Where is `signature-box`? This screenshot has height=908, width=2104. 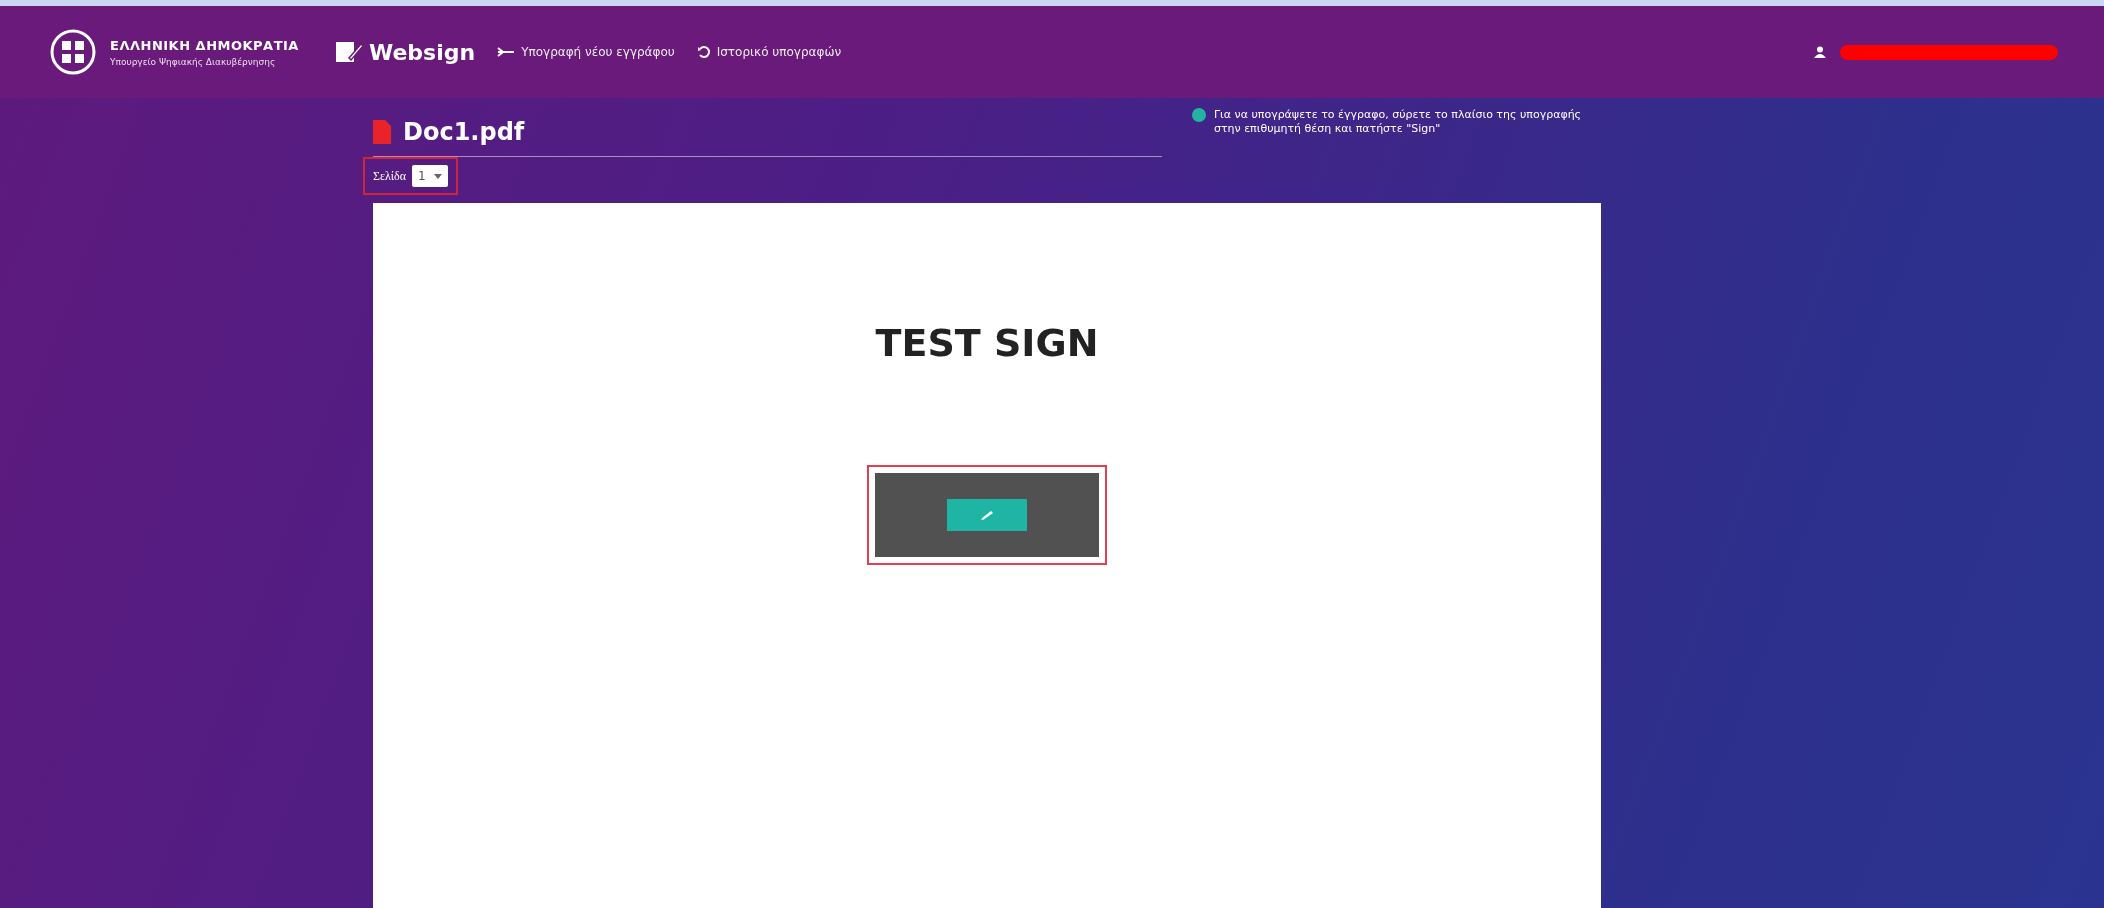
signature-box is located at coordinates (987, 515).